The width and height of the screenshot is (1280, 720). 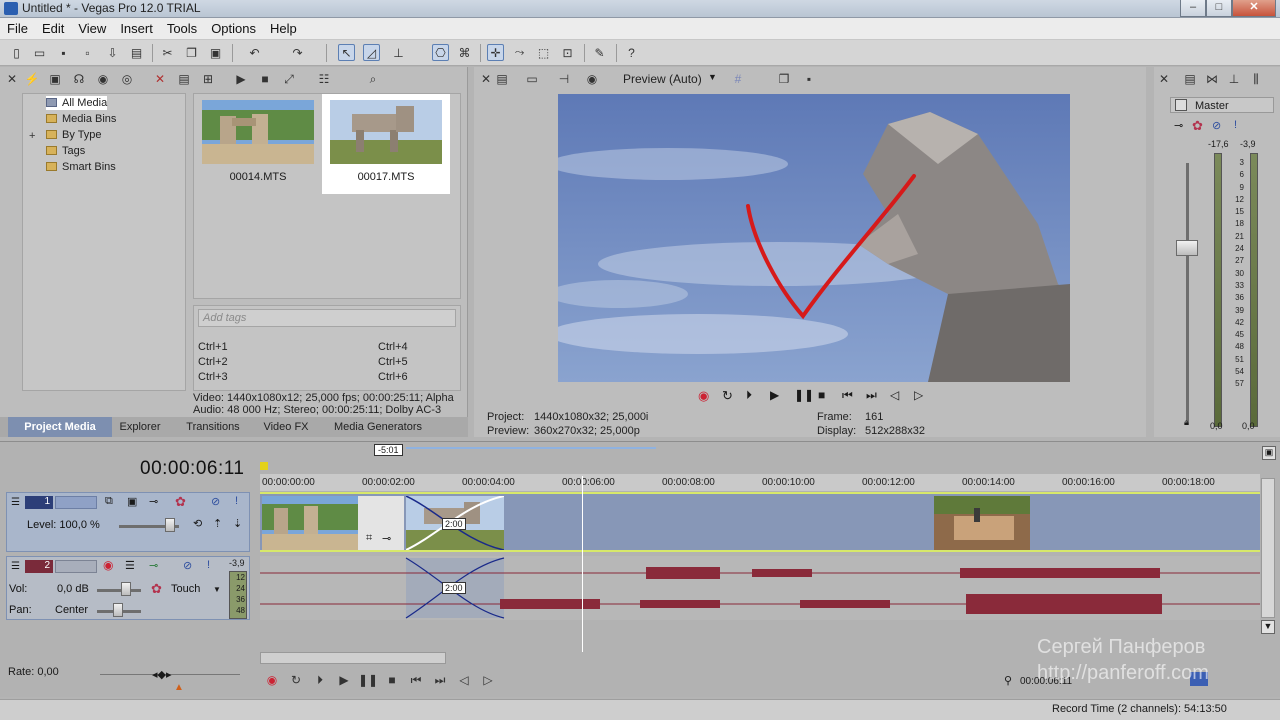 What do you see at coordinates (16, 52) in the screenshot?
I see `new-icon: ▯` at bounding box center [16, 52].